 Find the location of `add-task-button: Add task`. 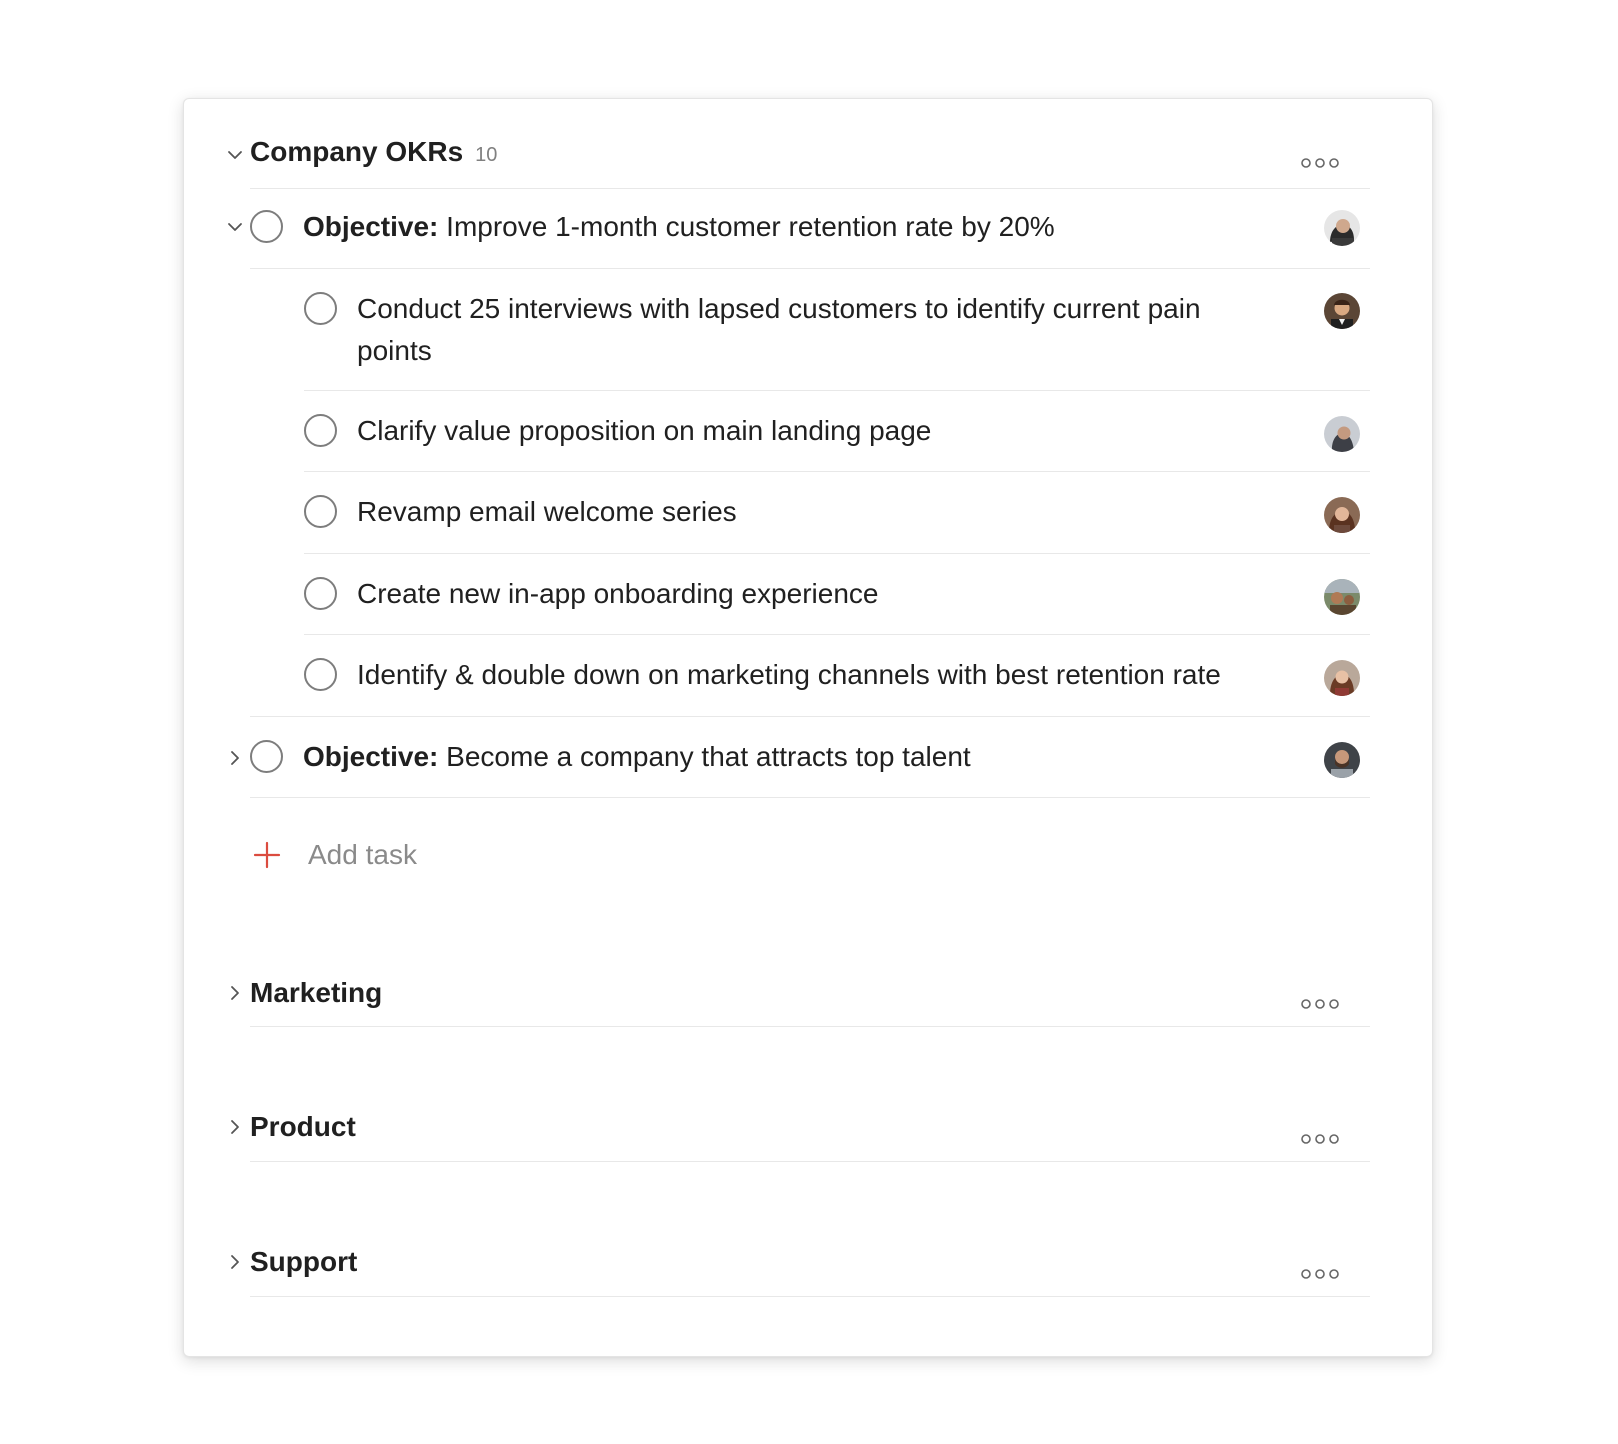

add-task-button: Add task is located at coordinates (334, 855).